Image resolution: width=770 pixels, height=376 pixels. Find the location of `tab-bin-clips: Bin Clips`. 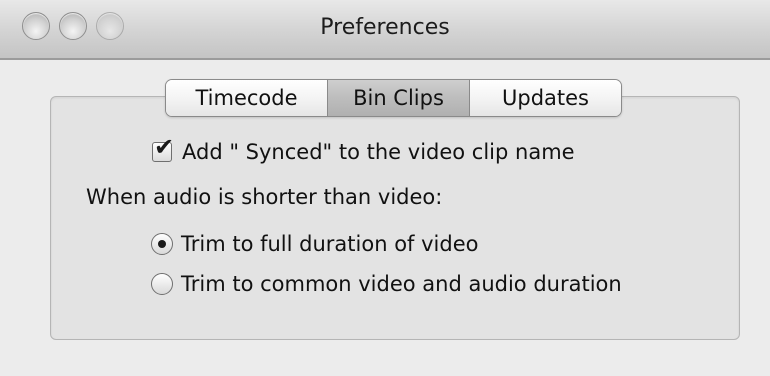

tab-bin-clips: Bin Clips is located at coordinates (399, 98).